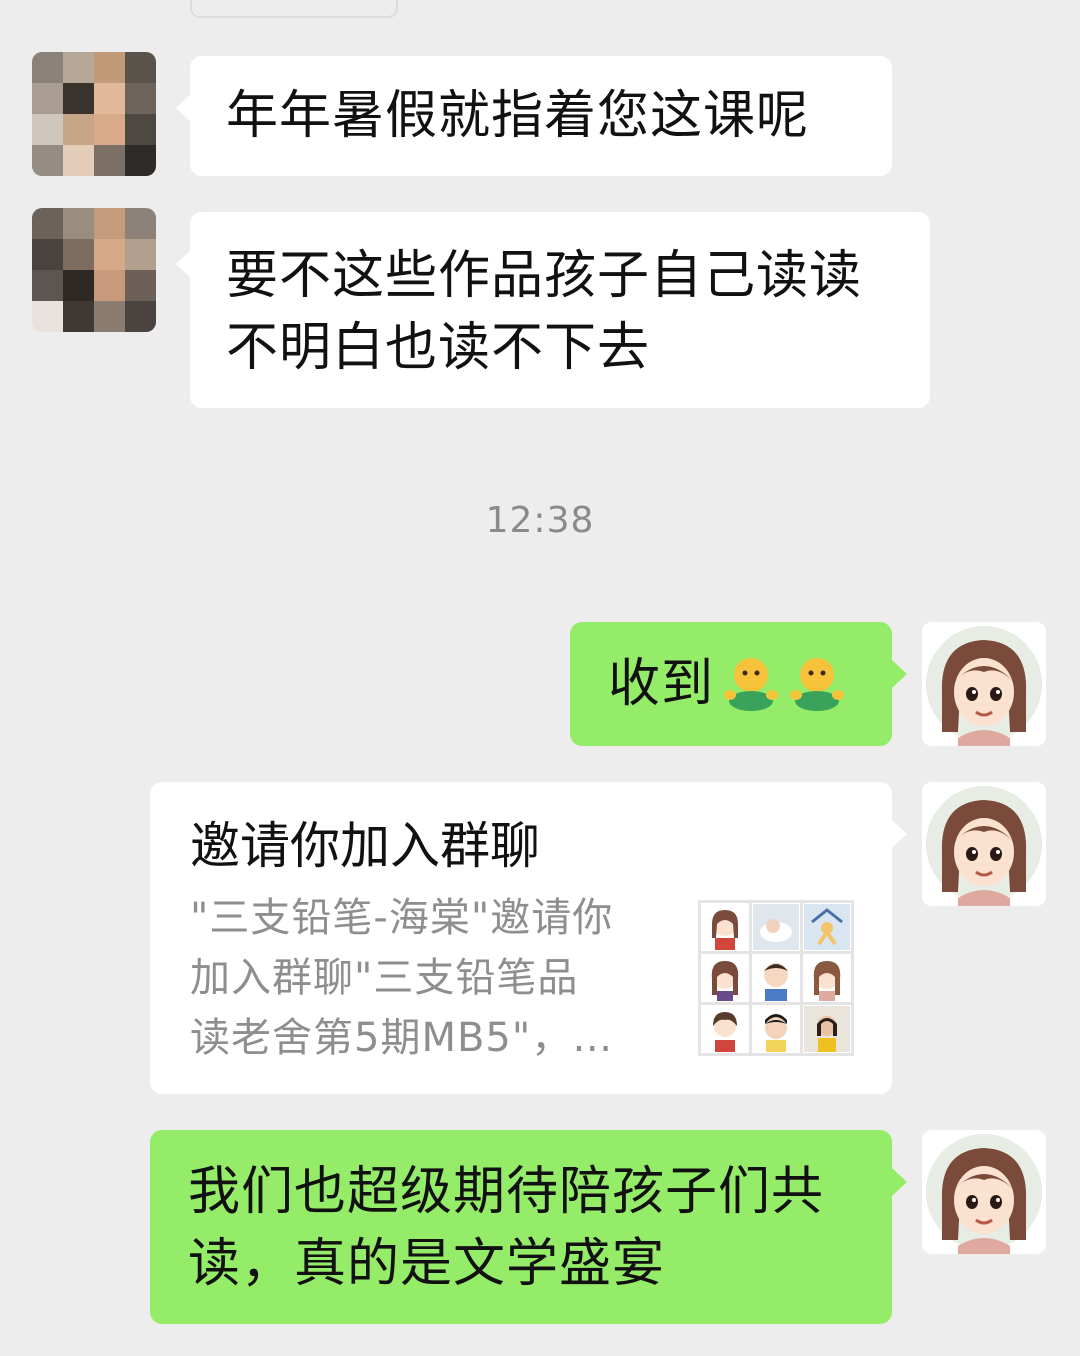 The height and width of the screenshot is (1356, 1080). What do you see at coordinates (518, 116) in the screenshot?
I see `message-text: 年年暑假就指着您这课呢` at bounding box center [518, 116].